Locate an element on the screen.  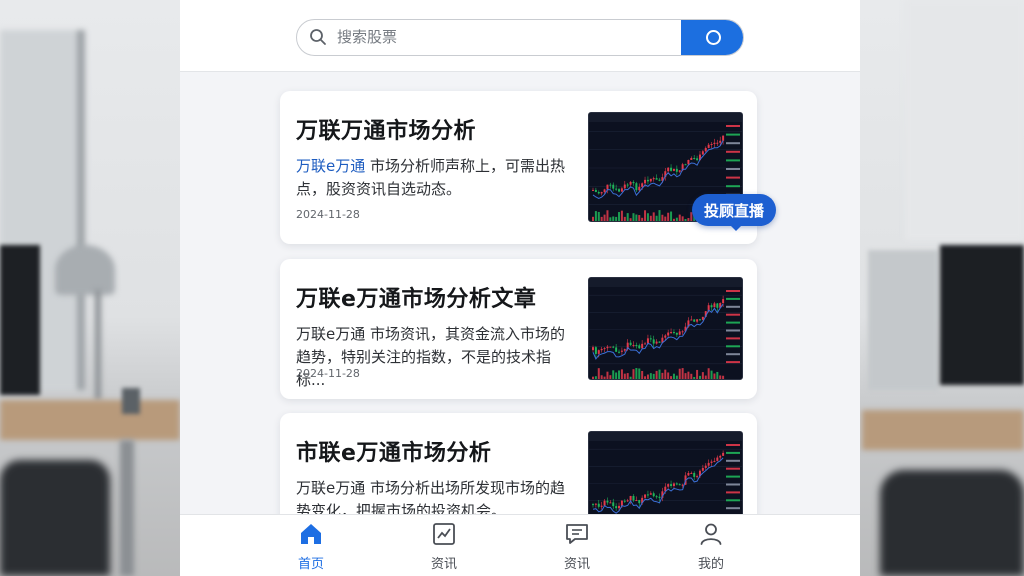
tab-home: 首页 is located at coordinates (311, 546).